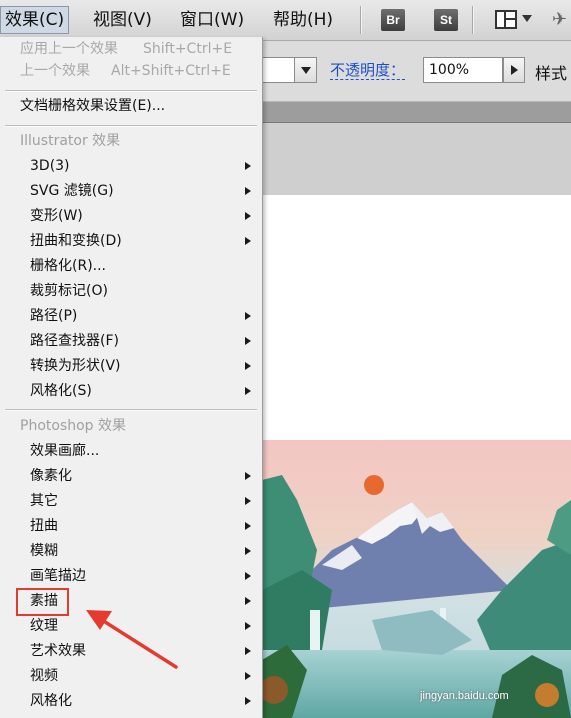 Image resolution: width=571 pixels, height=718 pixels. I want to click on menu-item-texture: 纹理, so click(131, 626).